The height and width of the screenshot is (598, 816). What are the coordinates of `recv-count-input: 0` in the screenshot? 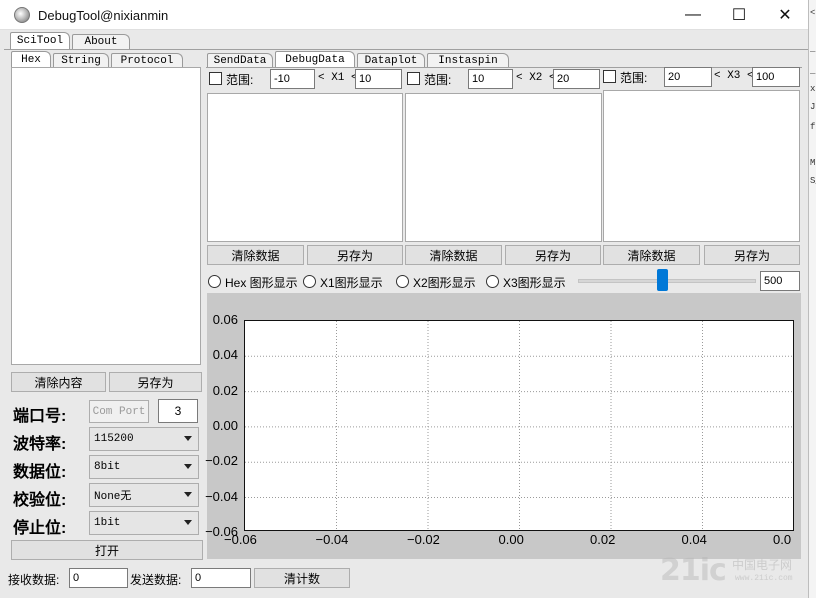 It's located at (98, 578).